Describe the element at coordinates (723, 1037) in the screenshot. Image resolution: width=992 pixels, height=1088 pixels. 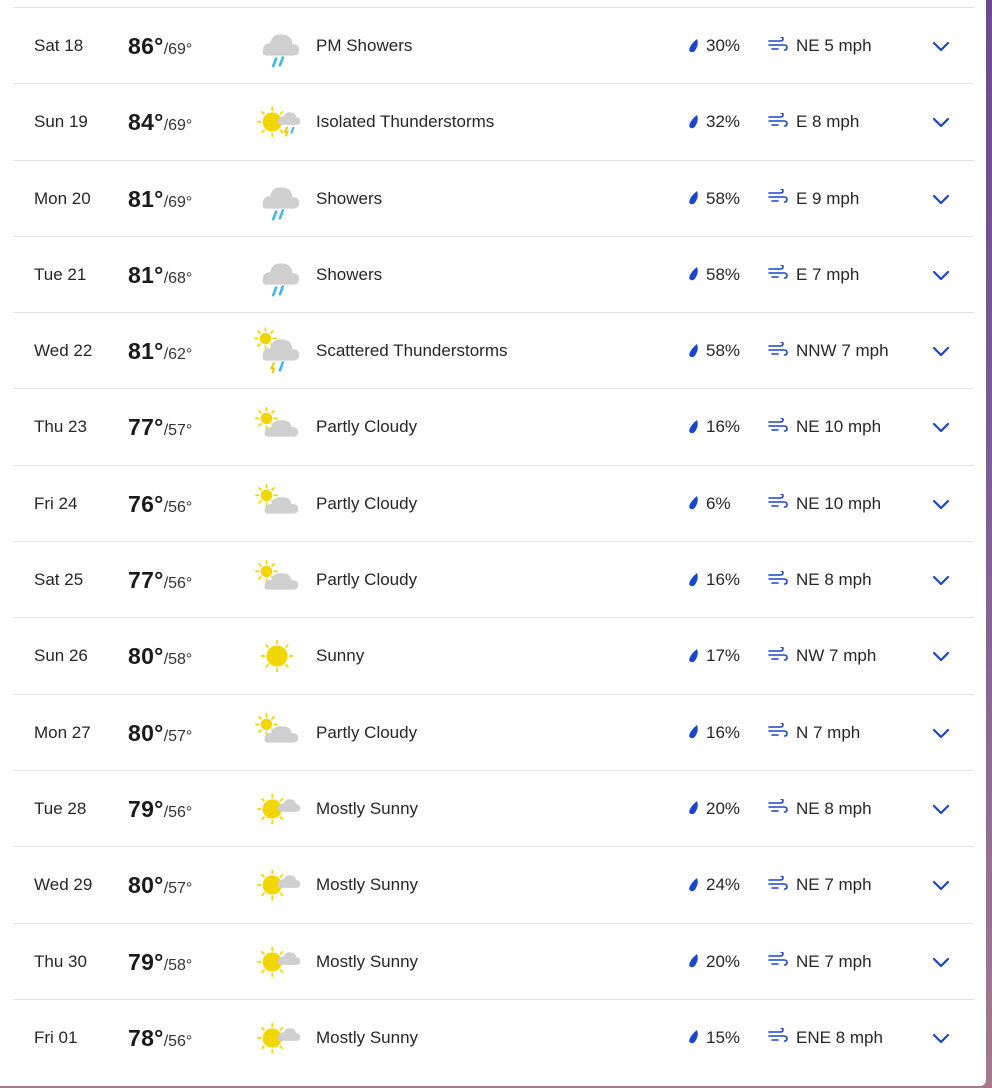
I see `precipitation-value: 15%` at that location.